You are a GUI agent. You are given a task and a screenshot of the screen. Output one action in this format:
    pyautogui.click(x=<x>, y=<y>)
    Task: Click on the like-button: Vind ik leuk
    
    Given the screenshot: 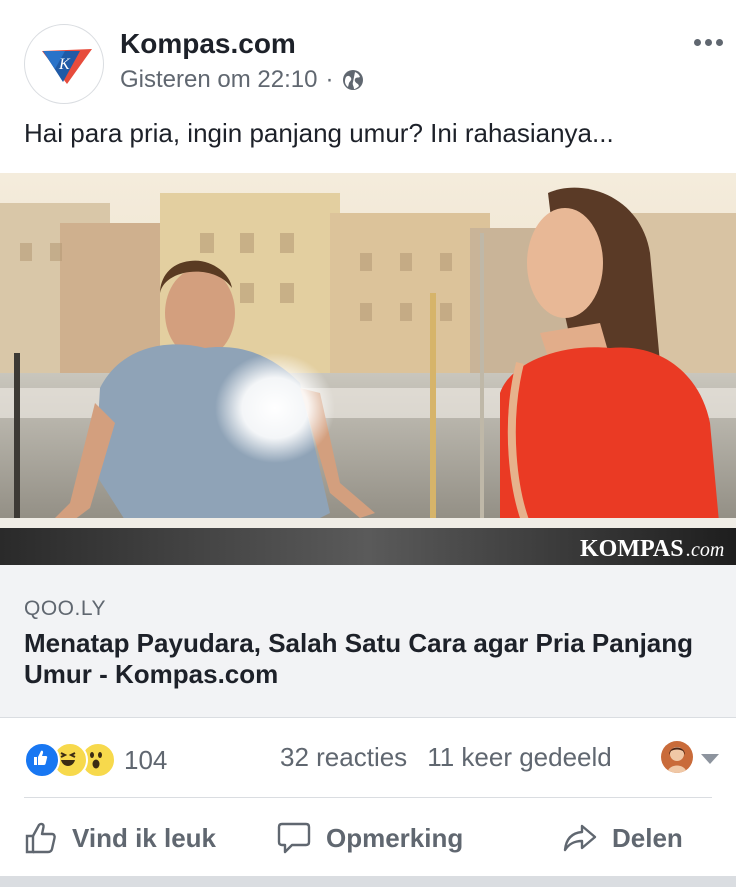 What is the action you would take?
    pyautogui.click(x=120, y=838)
    